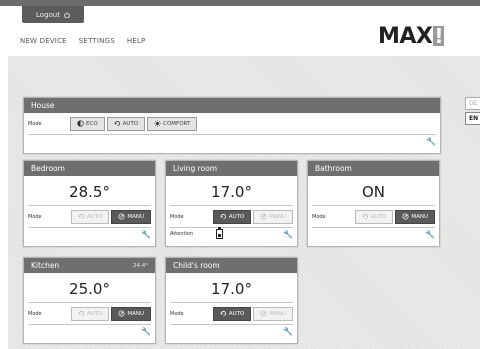 The width and height of the screenshot is (480, 349). I want to click on comfort-label: COMFORT, so click(177, 123).